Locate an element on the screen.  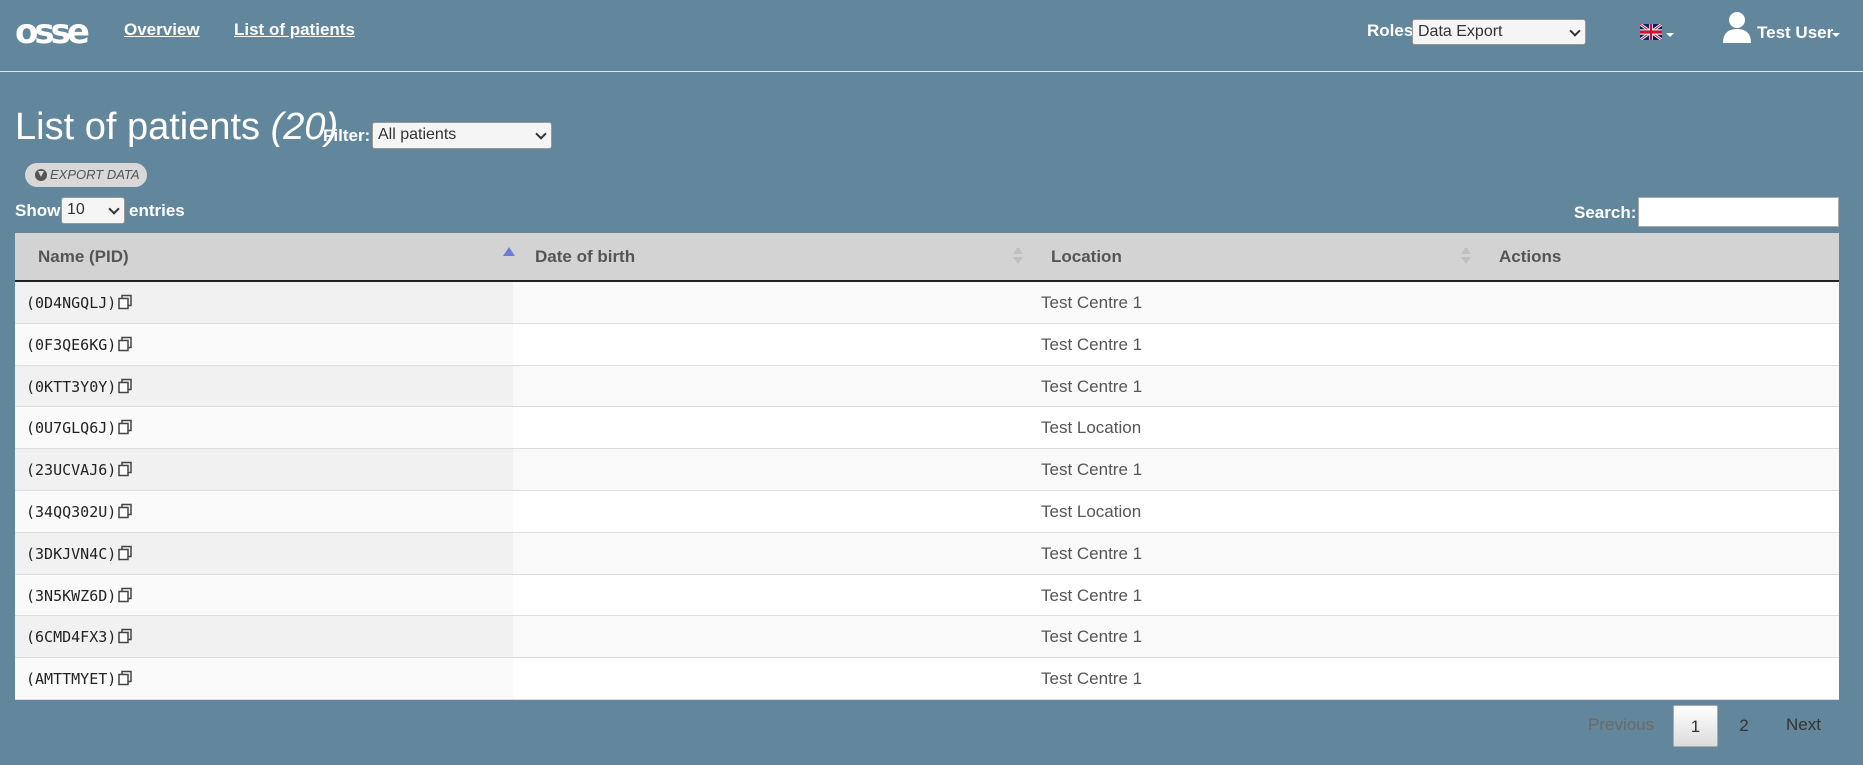
pagination-page-2: 2 is located at coordinates (1744, 726).